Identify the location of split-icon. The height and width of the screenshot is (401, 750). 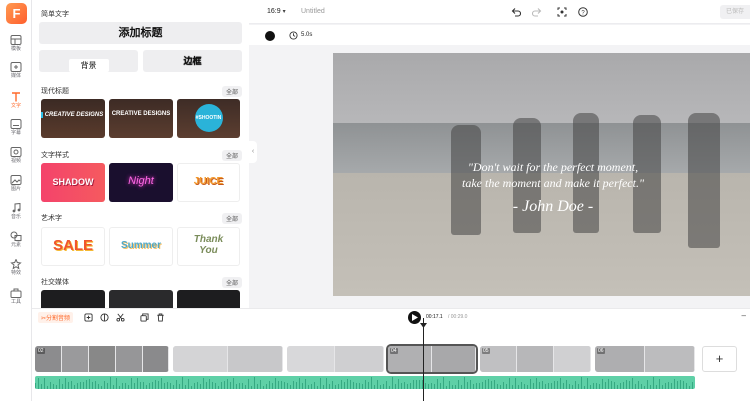
(104, 317).